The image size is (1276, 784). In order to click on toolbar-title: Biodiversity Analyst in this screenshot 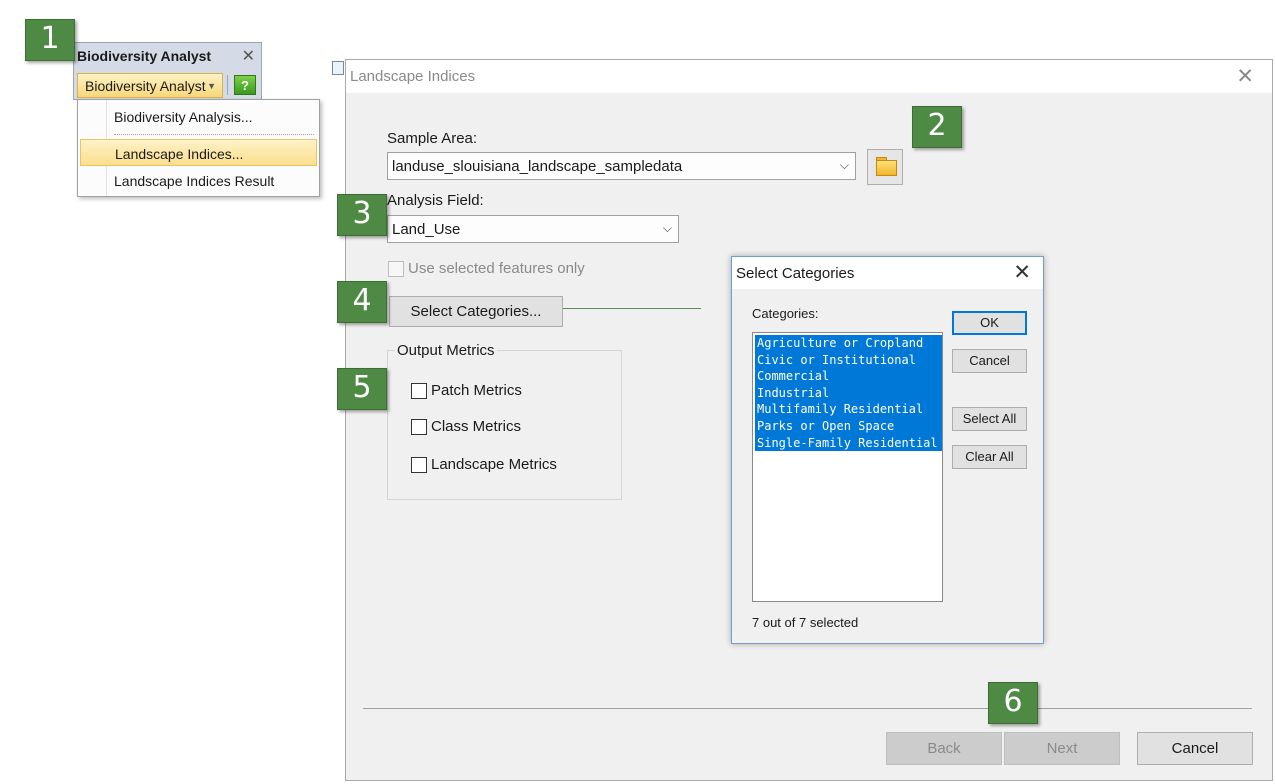, I will do `click(144, 56)`.